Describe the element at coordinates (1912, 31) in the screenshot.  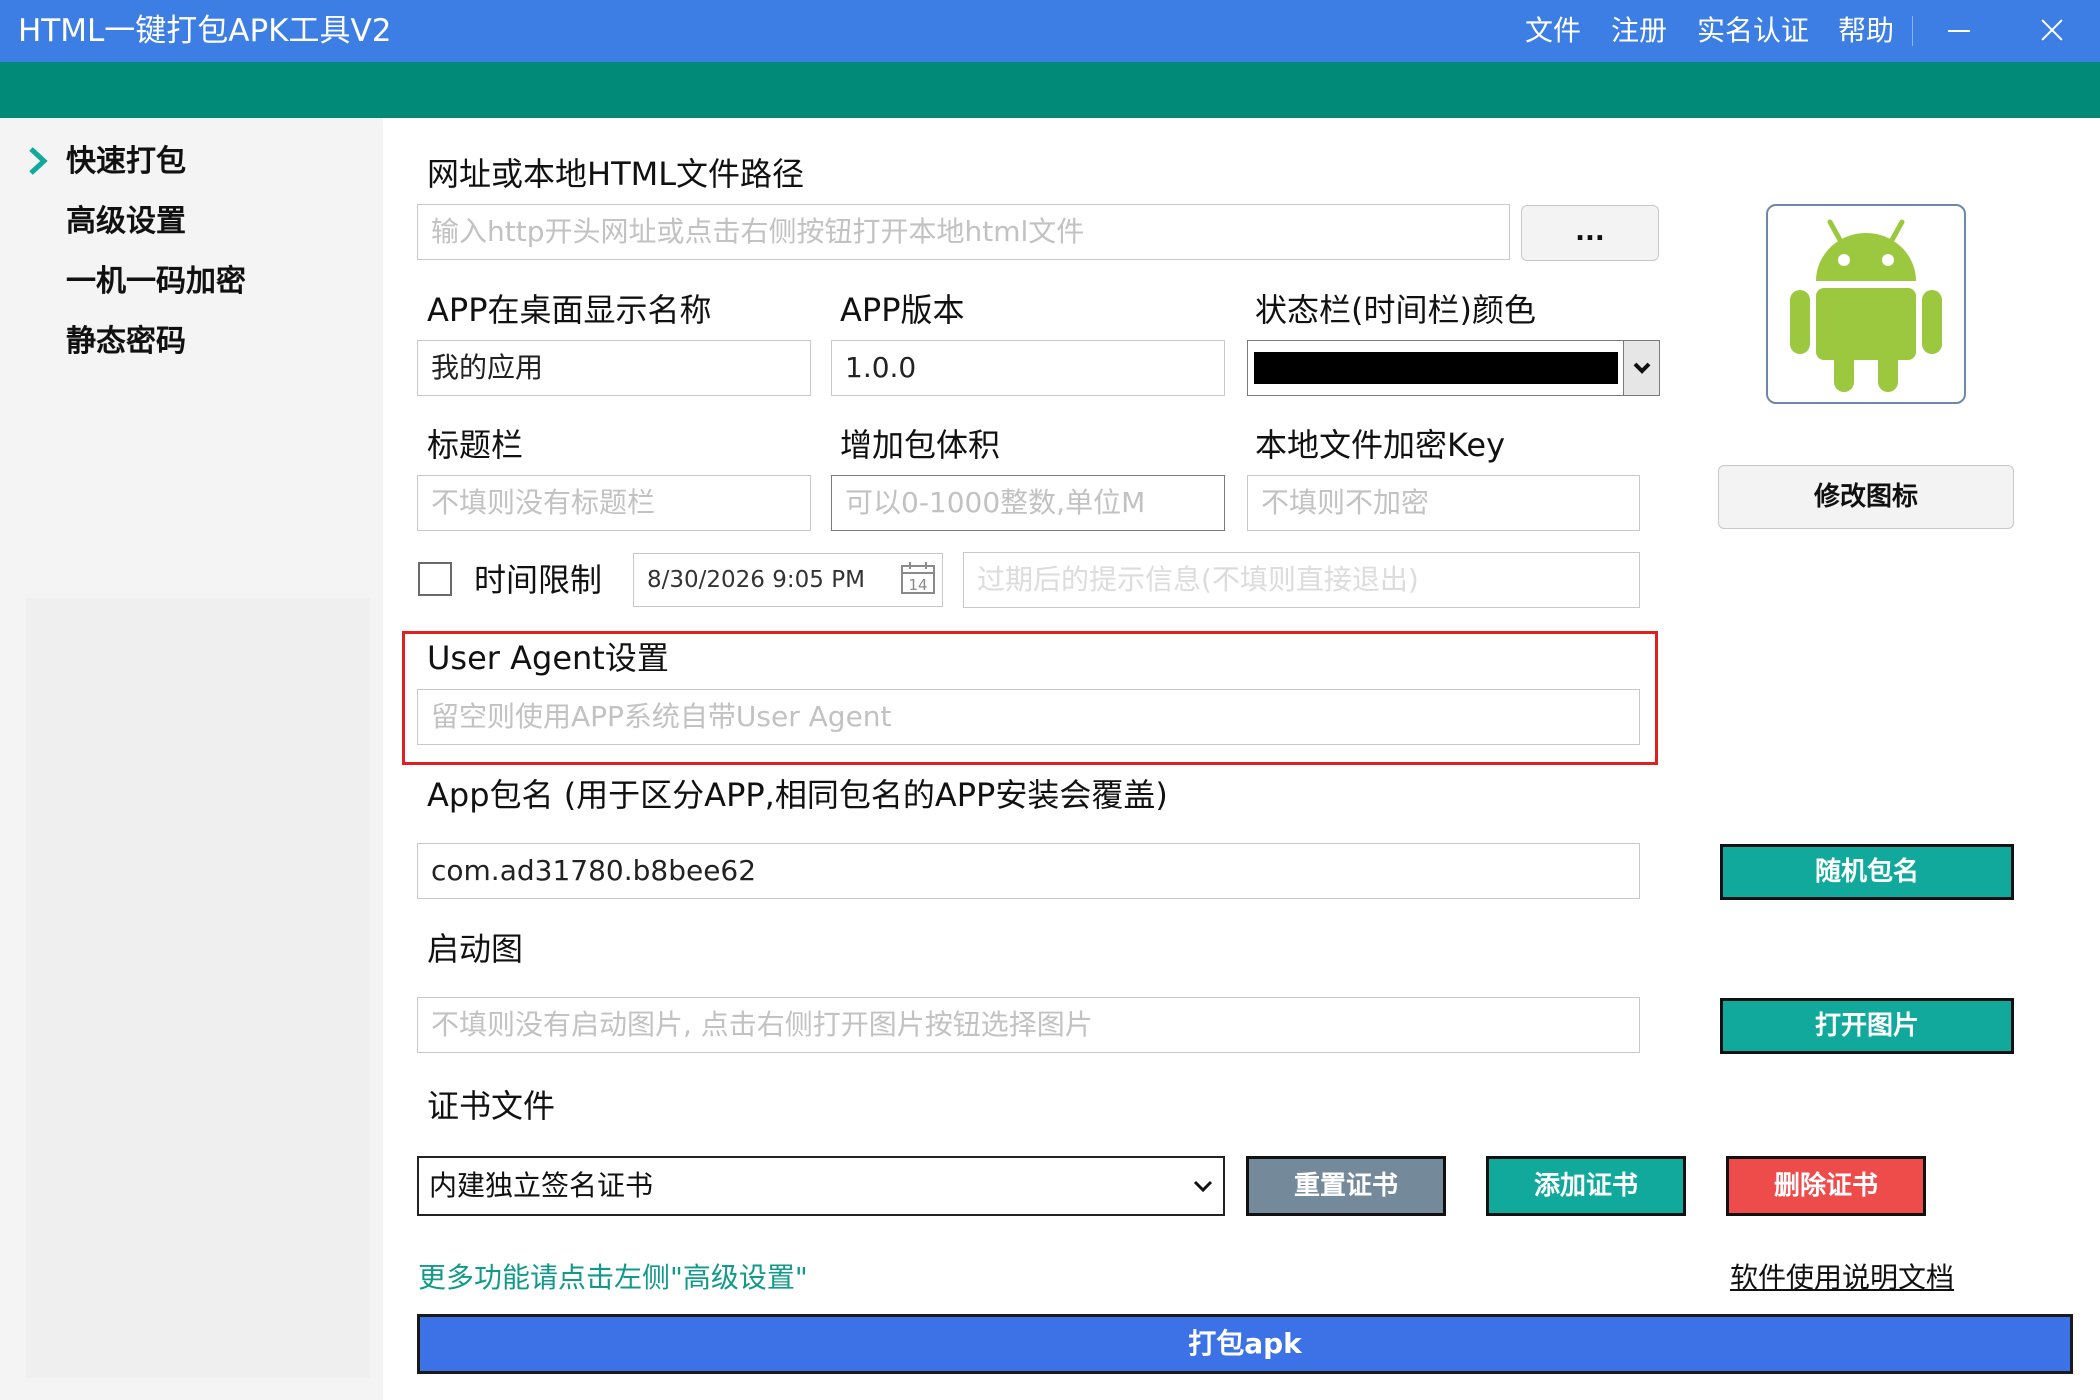
I see `titlebar-separator` at that location.